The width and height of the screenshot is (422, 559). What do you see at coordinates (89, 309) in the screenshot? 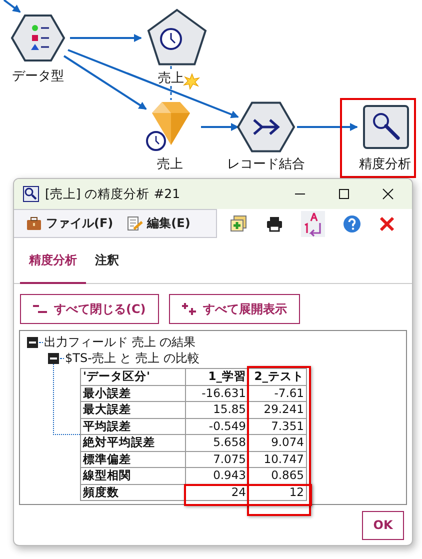
I see `collapse-all-button: すべて閉じる(C)` at bounding box center [89, 309].